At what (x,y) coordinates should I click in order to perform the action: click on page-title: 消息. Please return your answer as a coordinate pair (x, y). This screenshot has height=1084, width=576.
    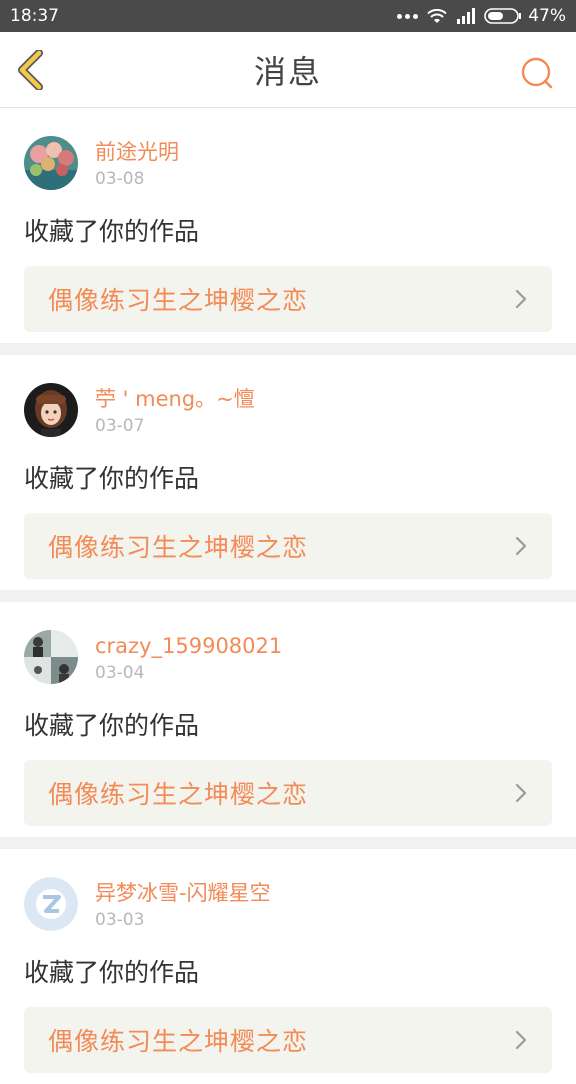
    Looking at the image, I should click on (287, 71).